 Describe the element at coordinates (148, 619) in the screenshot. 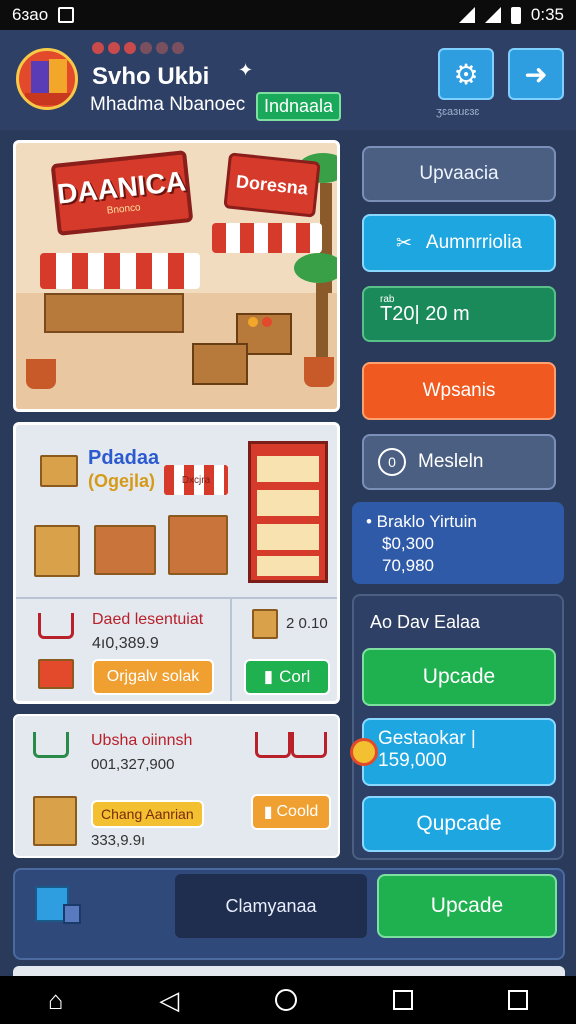

I see `market-item-title: Daed lesentuiat` at that location.